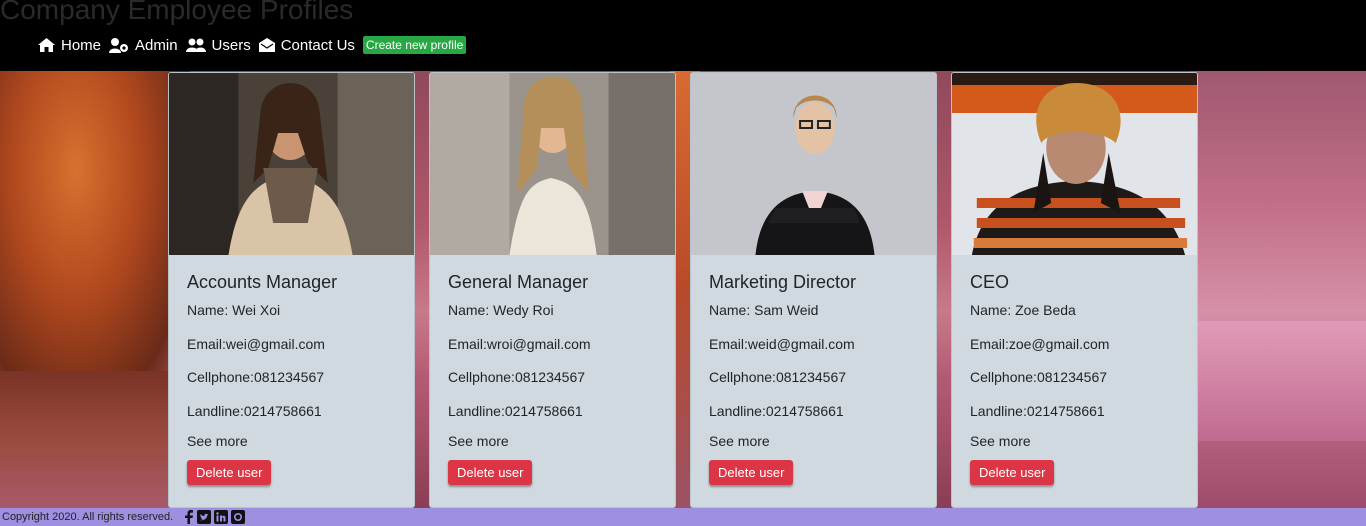 Image resolution: width=1366 pixels, height=526 pixels. What do you see at coordinates (238, 518) in the screenshot?
I see `github-icon` at bounding box center [238, 518].